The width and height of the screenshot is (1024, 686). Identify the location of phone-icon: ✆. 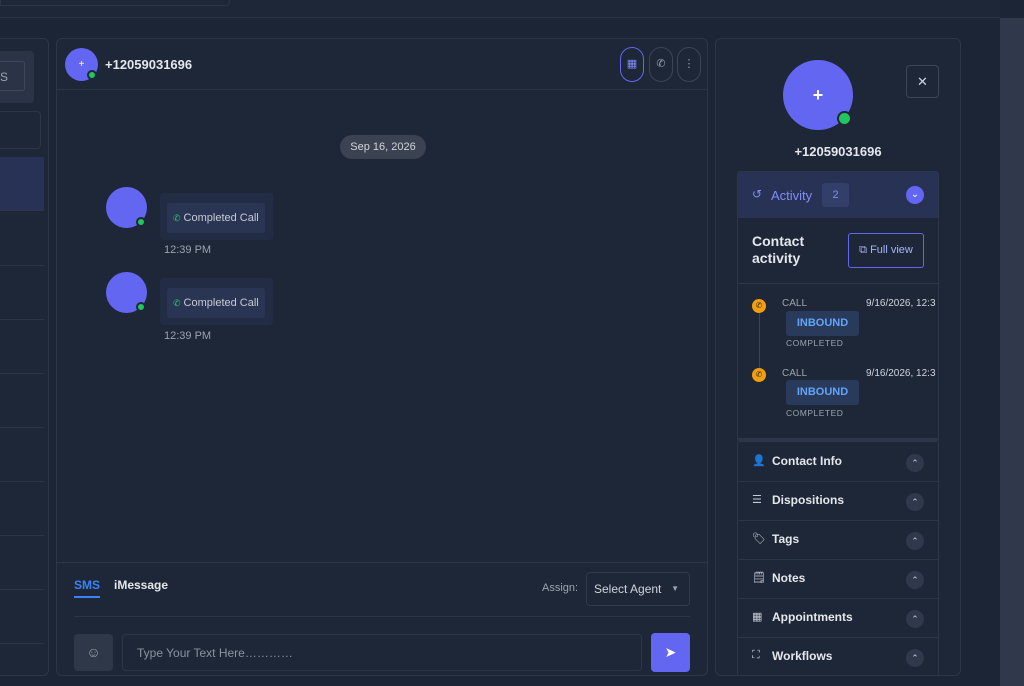
(661, 64).